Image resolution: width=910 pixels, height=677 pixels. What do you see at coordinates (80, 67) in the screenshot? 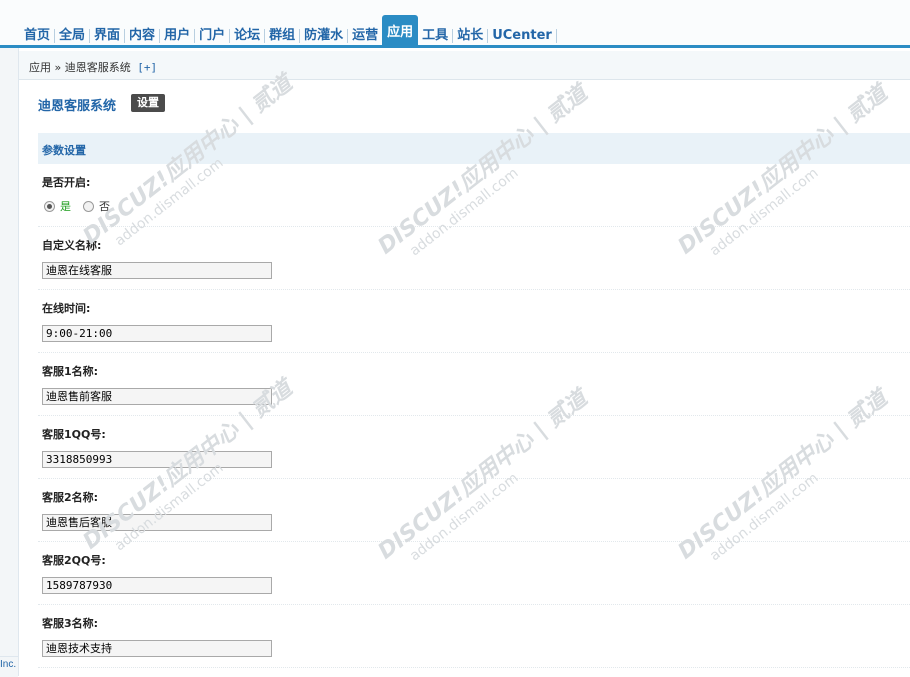
I see `breadcrumb-path: 应用 » 迪恩客服系统` at bounding box center [80, 67].